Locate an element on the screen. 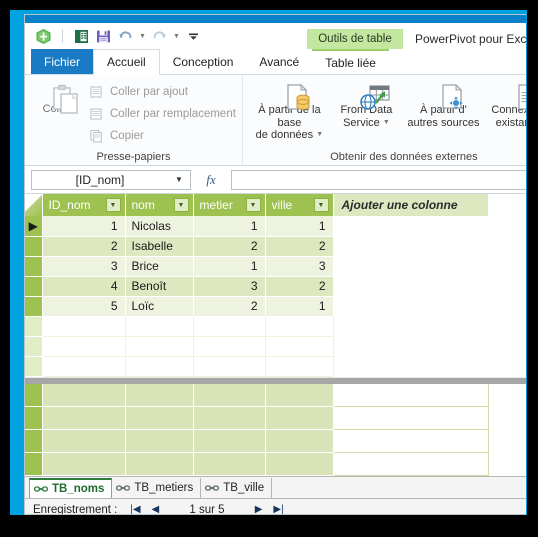  tab-accueil: Accueil is located at coordinates (126, 62).